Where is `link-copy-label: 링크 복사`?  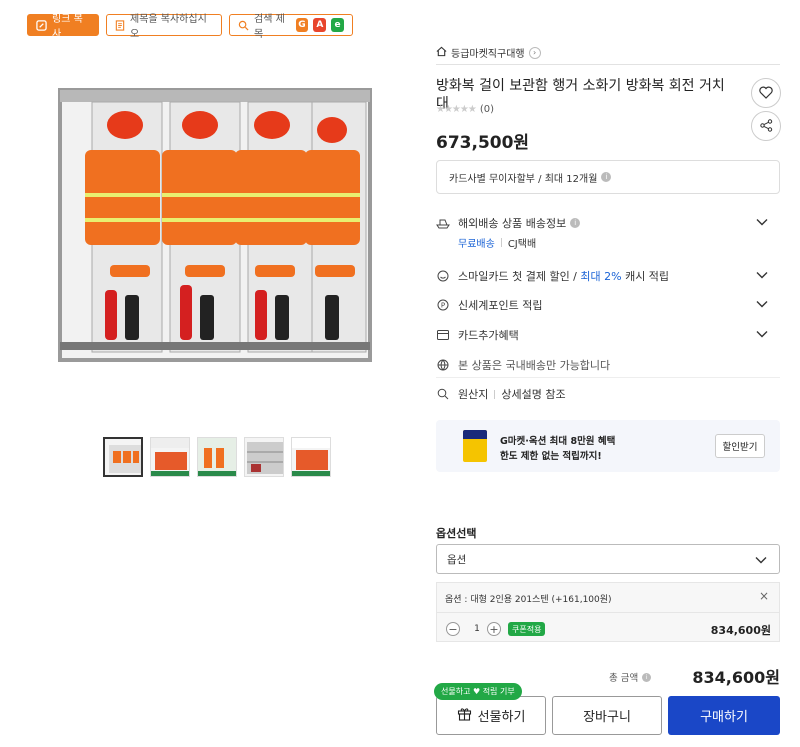 link-copy-label: 링크 복사 is located at coordinates (67, 27).